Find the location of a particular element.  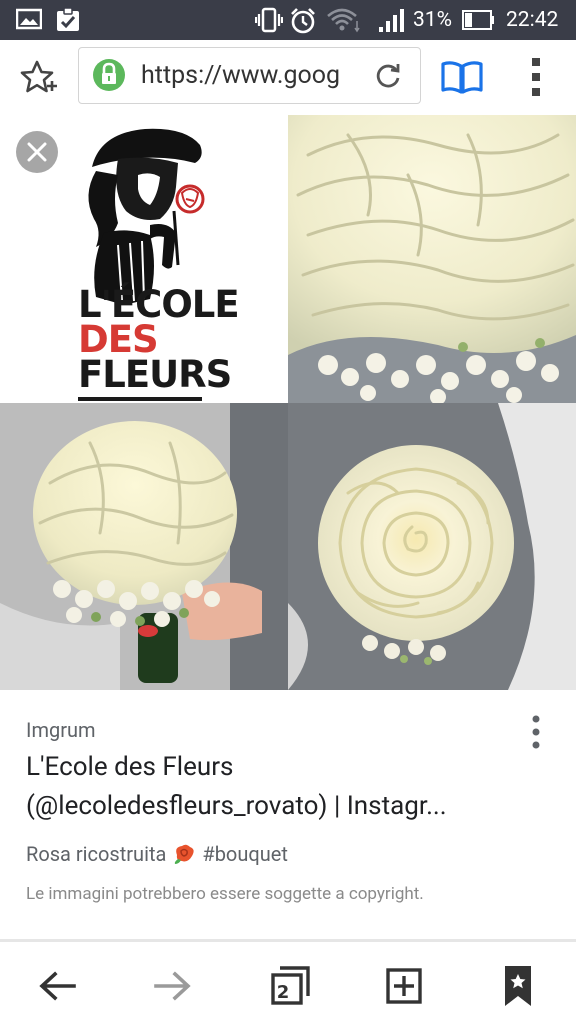

browser-toolbar: https://www.goog is located at coordinates (288, 77).